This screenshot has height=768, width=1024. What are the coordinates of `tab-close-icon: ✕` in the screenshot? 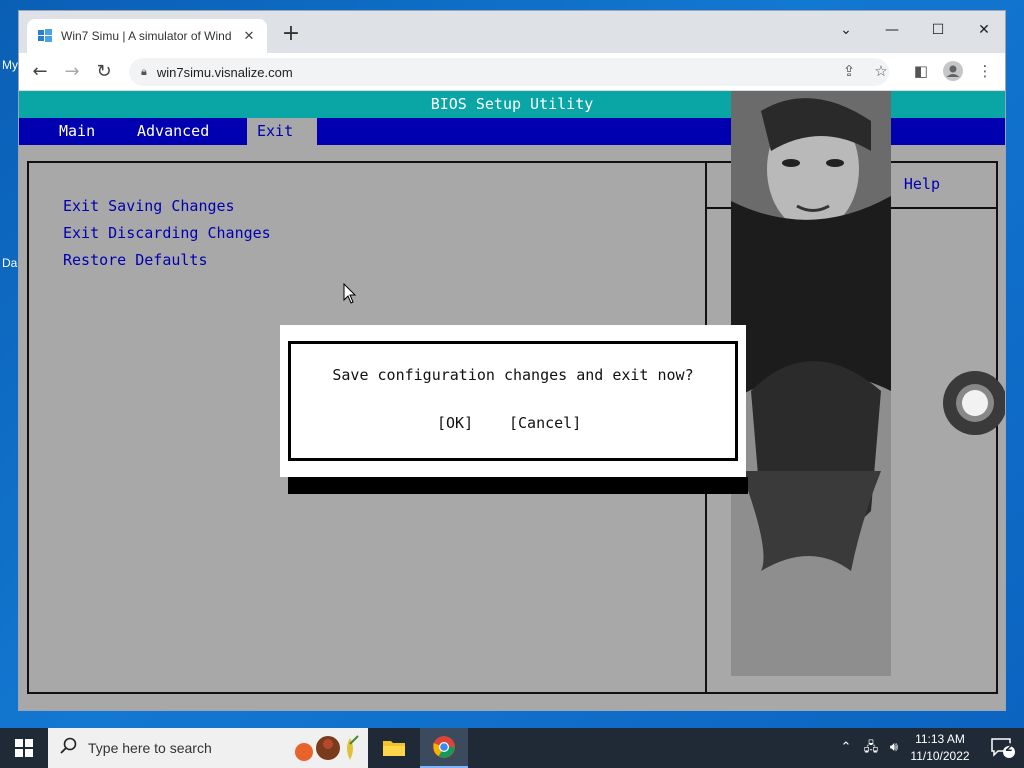 It's located at (249, 36).